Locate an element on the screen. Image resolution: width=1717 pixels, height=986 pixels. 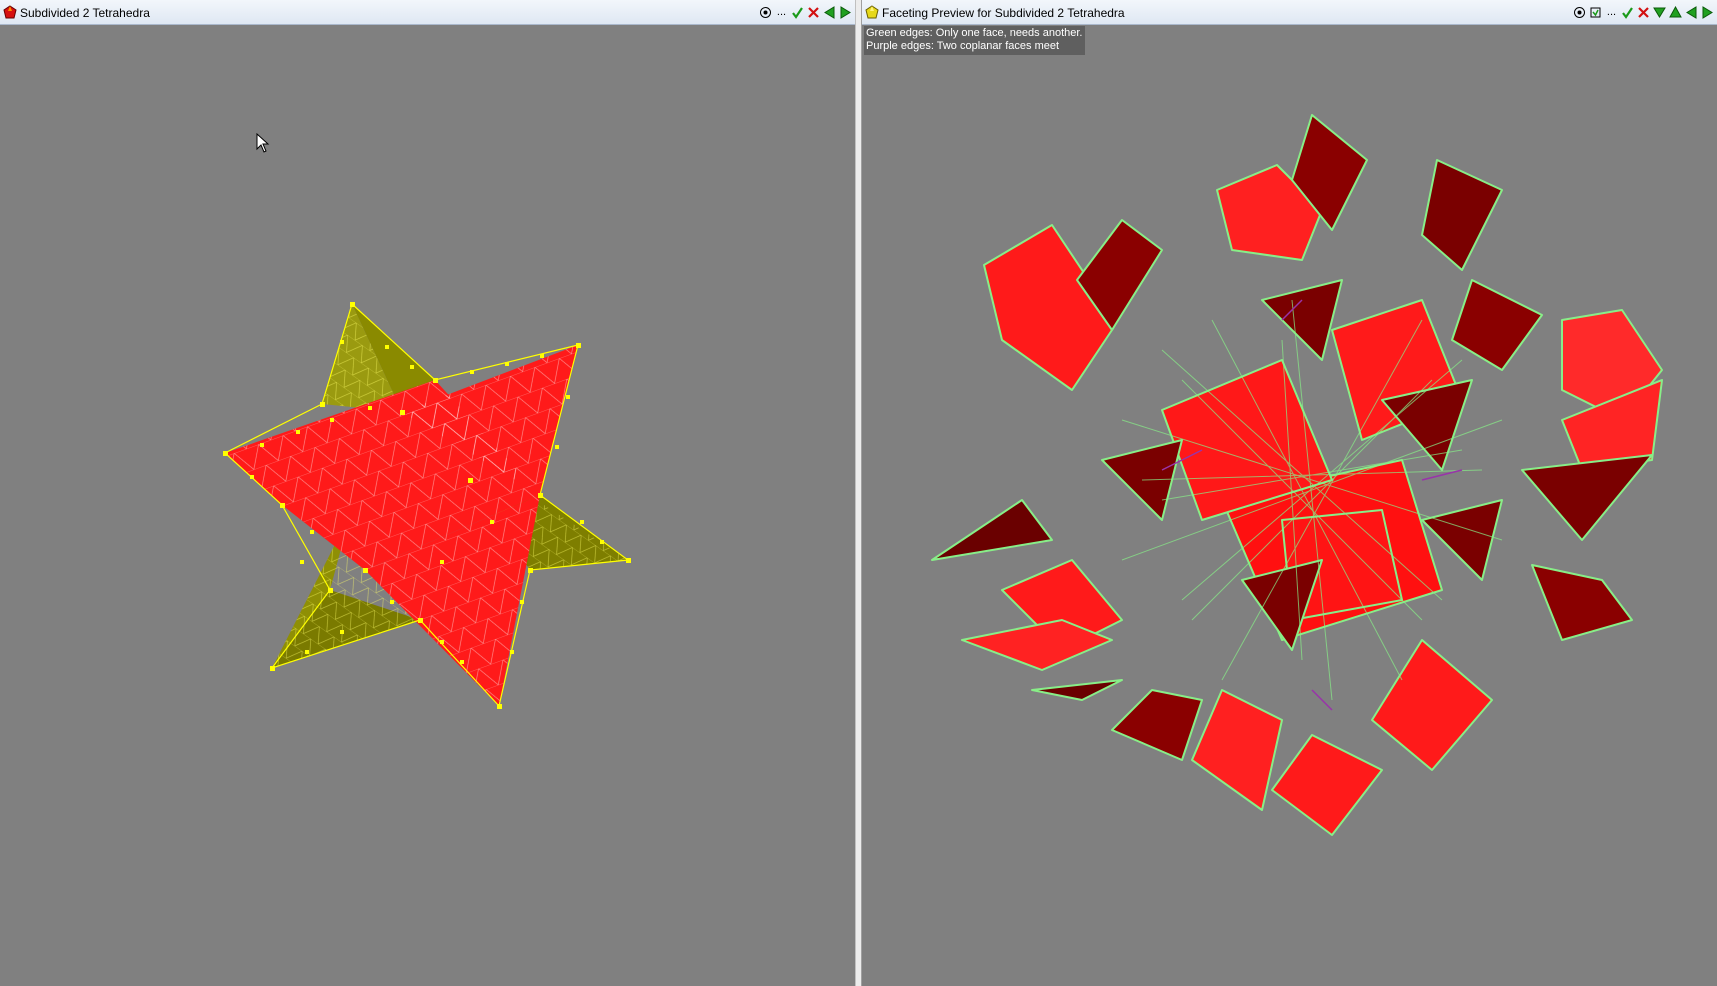
legend-purple-edges: Purple edges: Two coplanar faces meet is located at coordinates (963, 46).